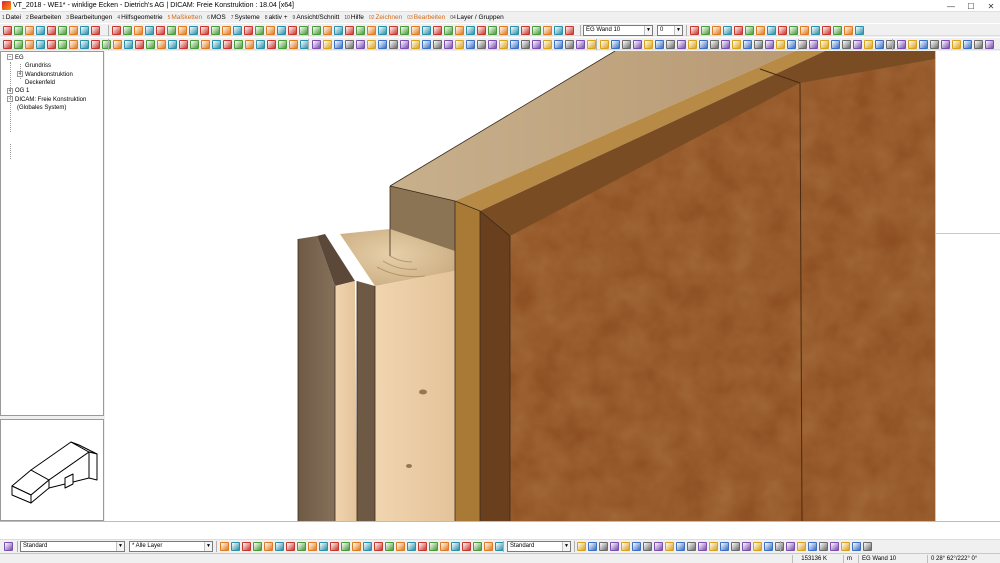 The width and height of the screenshot is (1000, 563). I want to click on tree-item: (Globales System), so click(41, 108).